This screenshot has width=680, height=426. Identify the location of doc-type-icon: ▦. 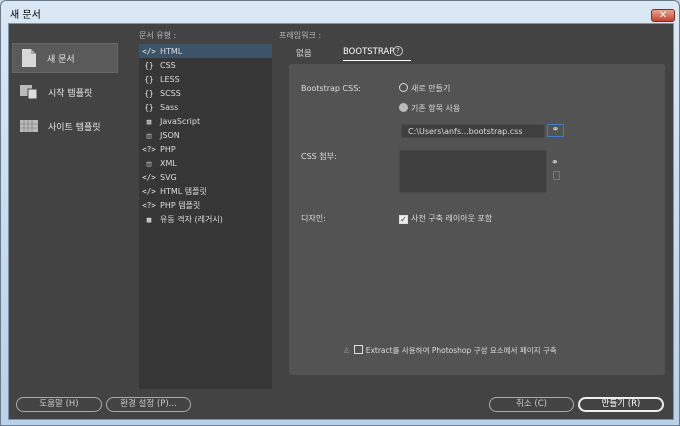
(149, 219).